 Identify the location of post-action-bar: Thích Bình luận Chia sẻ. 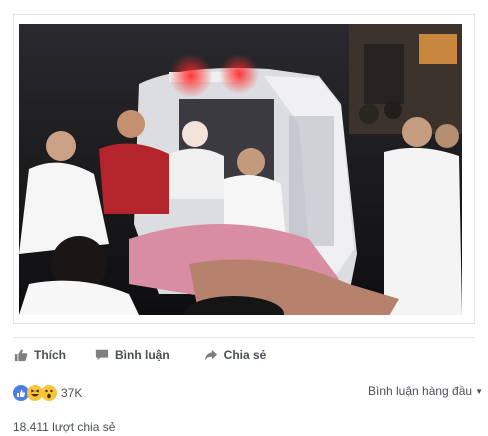
(244, 354).